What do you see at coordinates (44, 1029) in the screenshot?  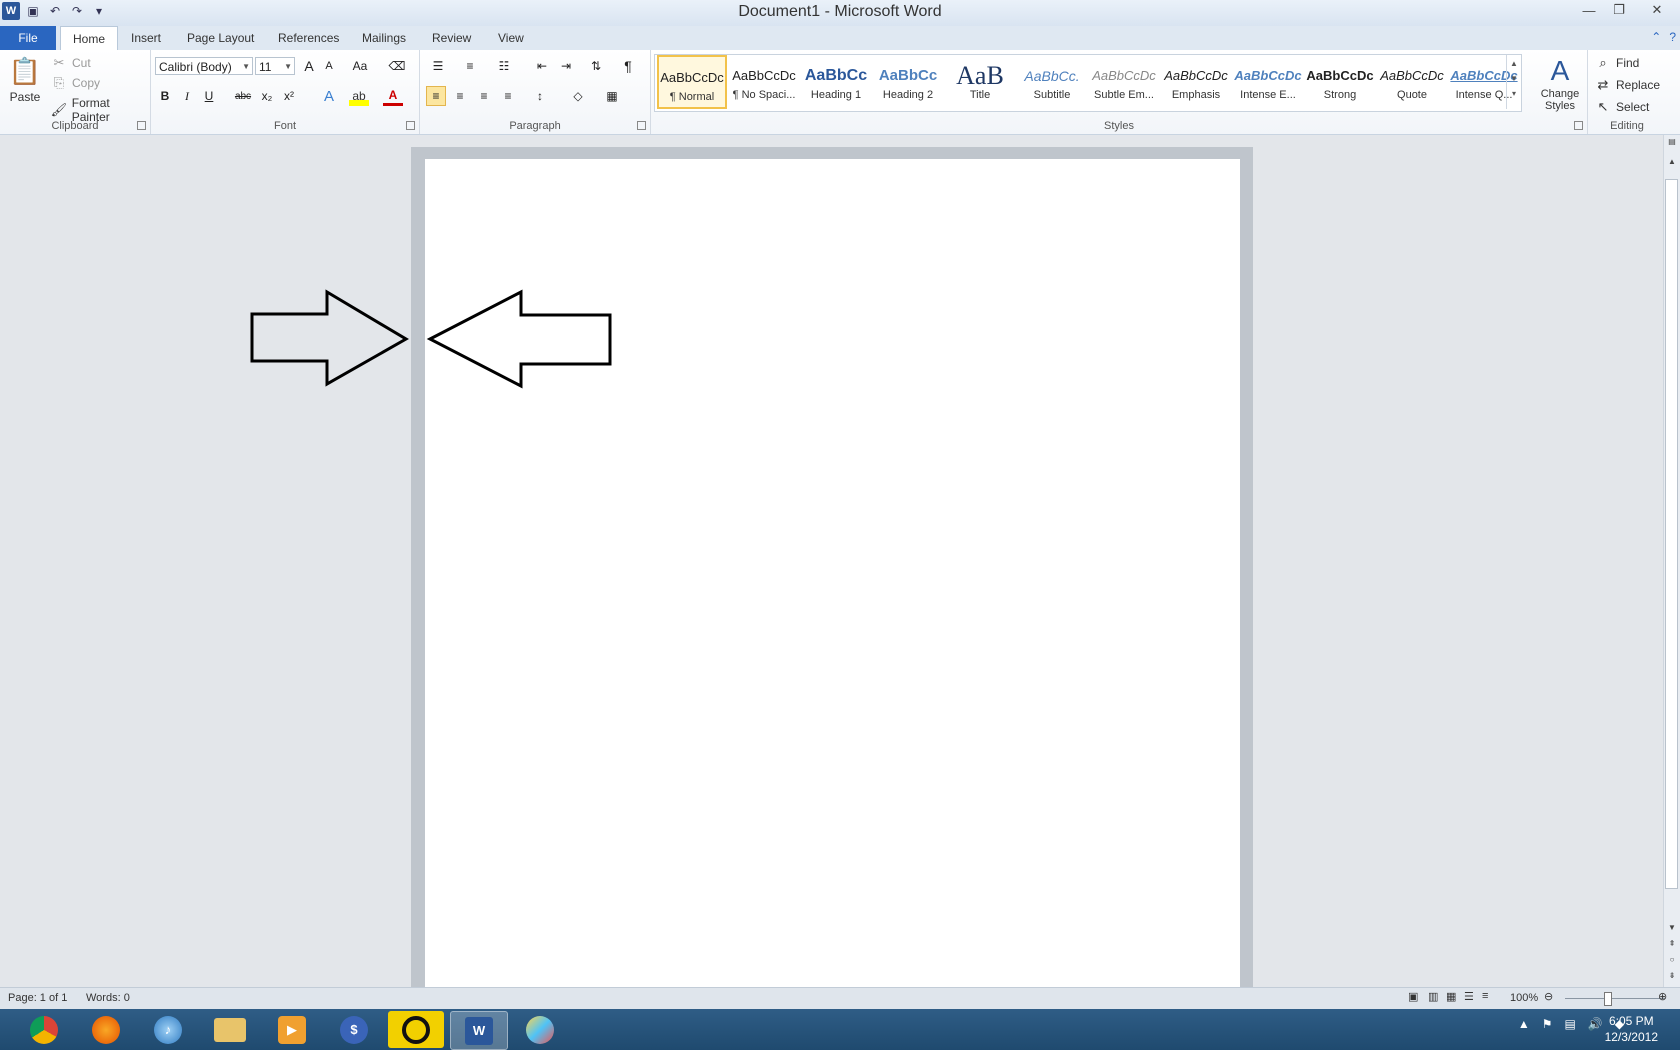 I see `chrome-taskbar-button` at bounding box center [44, 1029].